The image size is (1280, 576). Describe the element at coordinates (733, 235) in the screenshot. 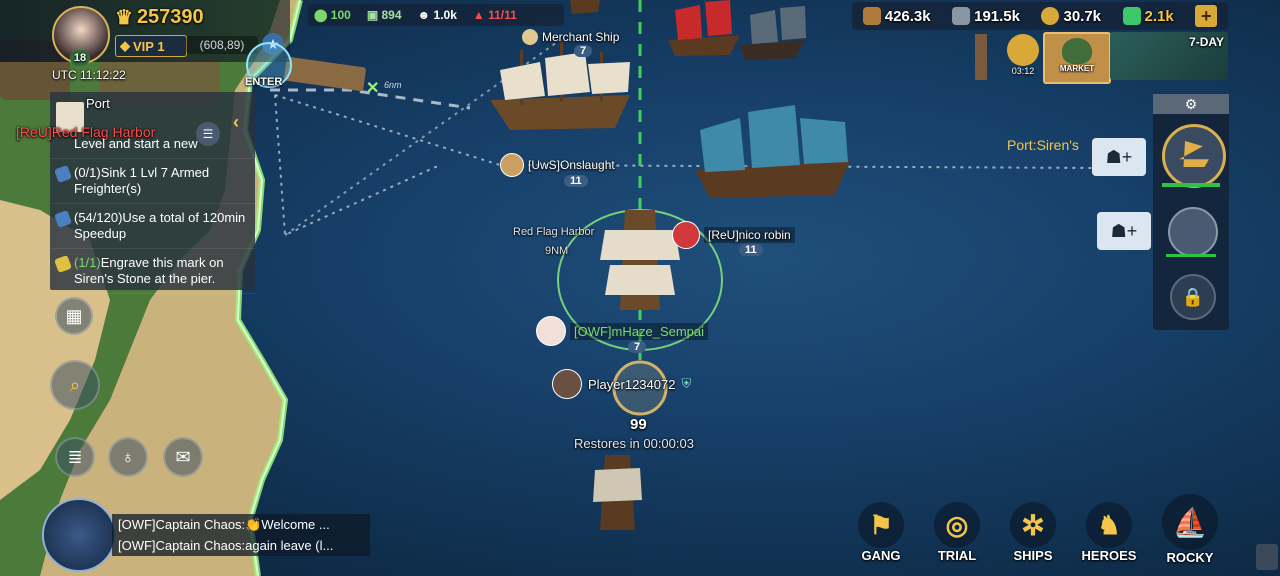

I see `nico-robin-label: [ReU]nico robin` at that location.